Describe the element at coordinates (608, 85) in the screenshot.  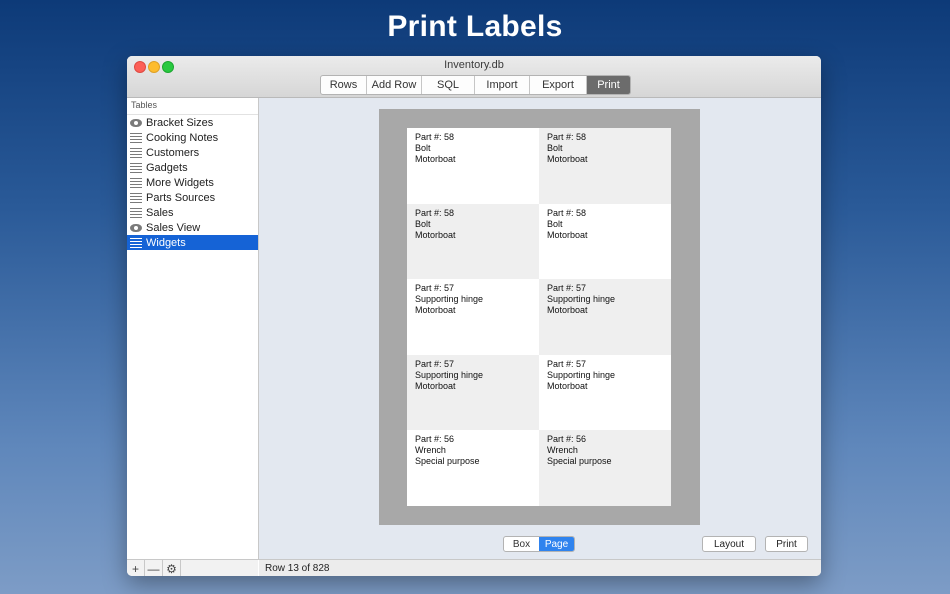
I see `tab-print: Print` at that location.